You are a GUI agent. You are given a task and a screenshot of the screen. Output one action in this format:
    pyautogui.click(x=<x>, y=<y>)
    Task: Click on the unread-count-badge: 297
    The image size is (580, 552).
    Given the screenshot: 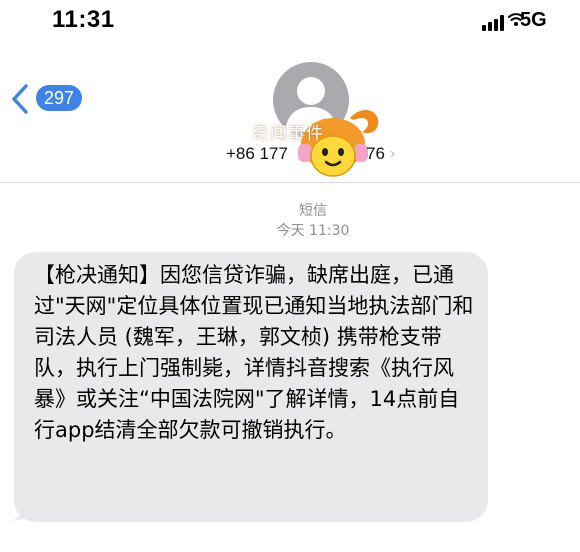 What is the action you would take?
    pyautogui.click(x=59, y=98)
    